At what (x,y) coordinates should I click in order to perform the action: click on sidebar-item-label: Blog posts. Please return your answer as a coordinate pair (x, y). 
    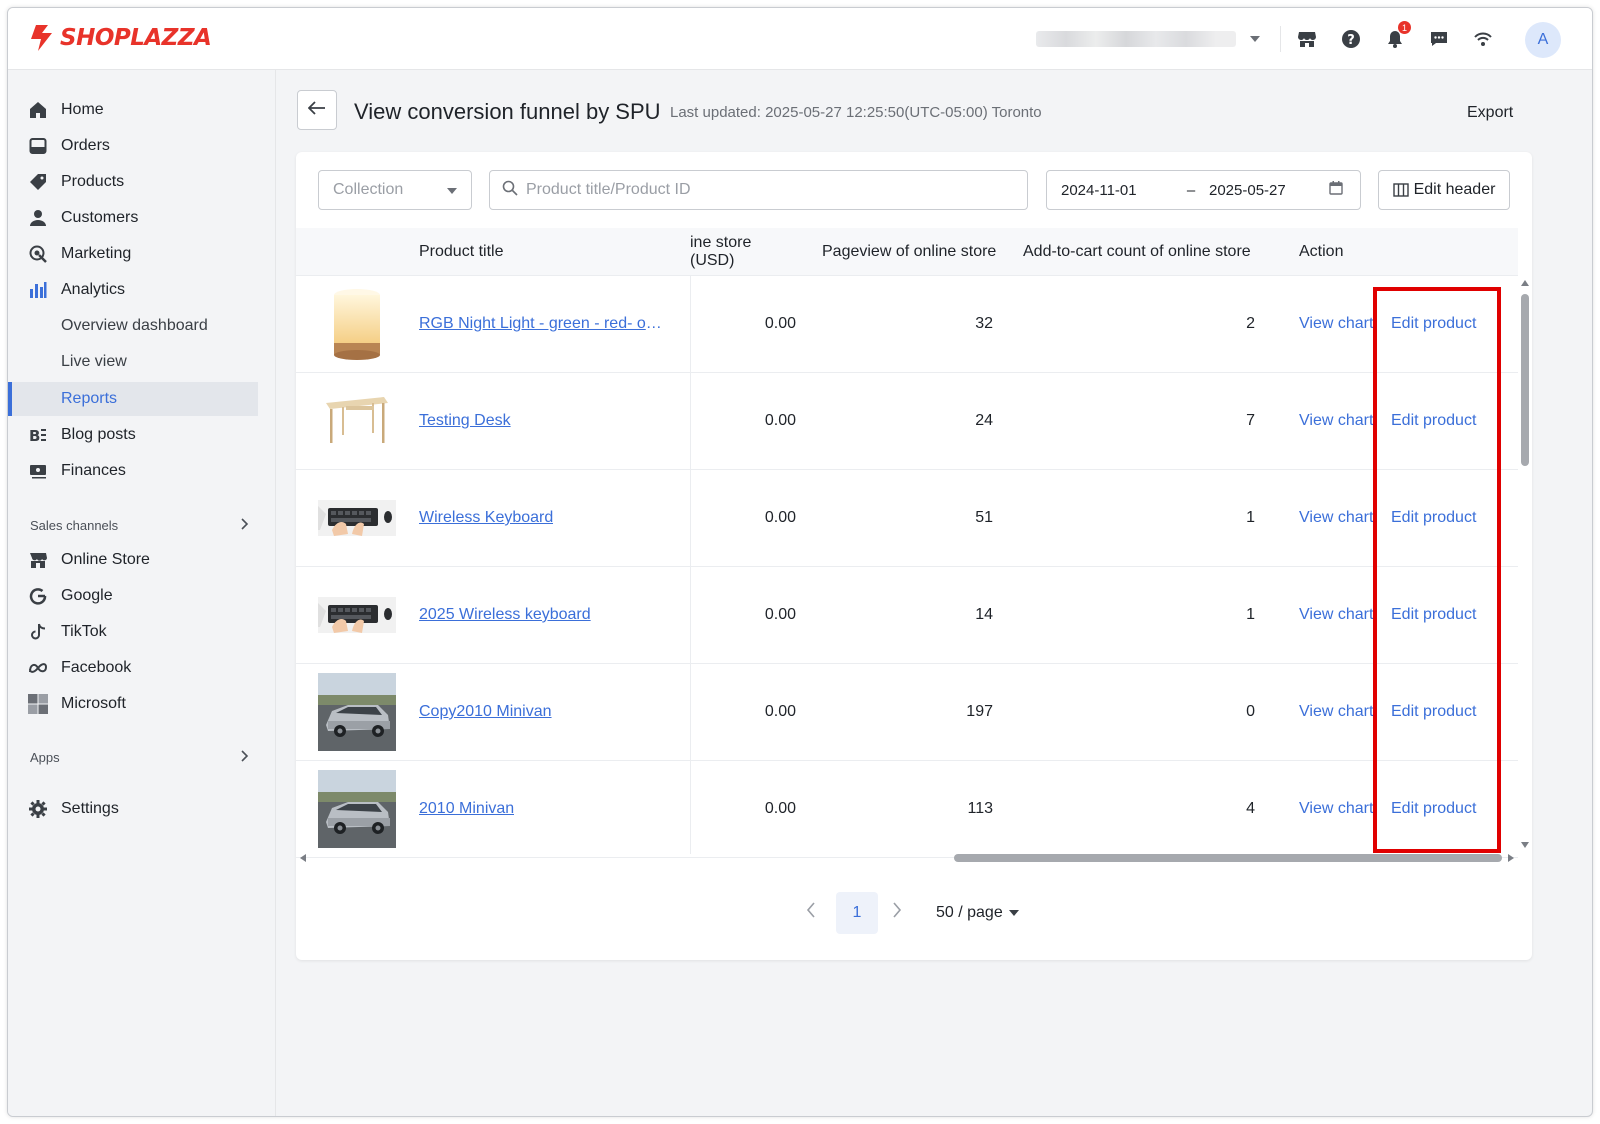
    Looking at the image, I should click on (98, 434).